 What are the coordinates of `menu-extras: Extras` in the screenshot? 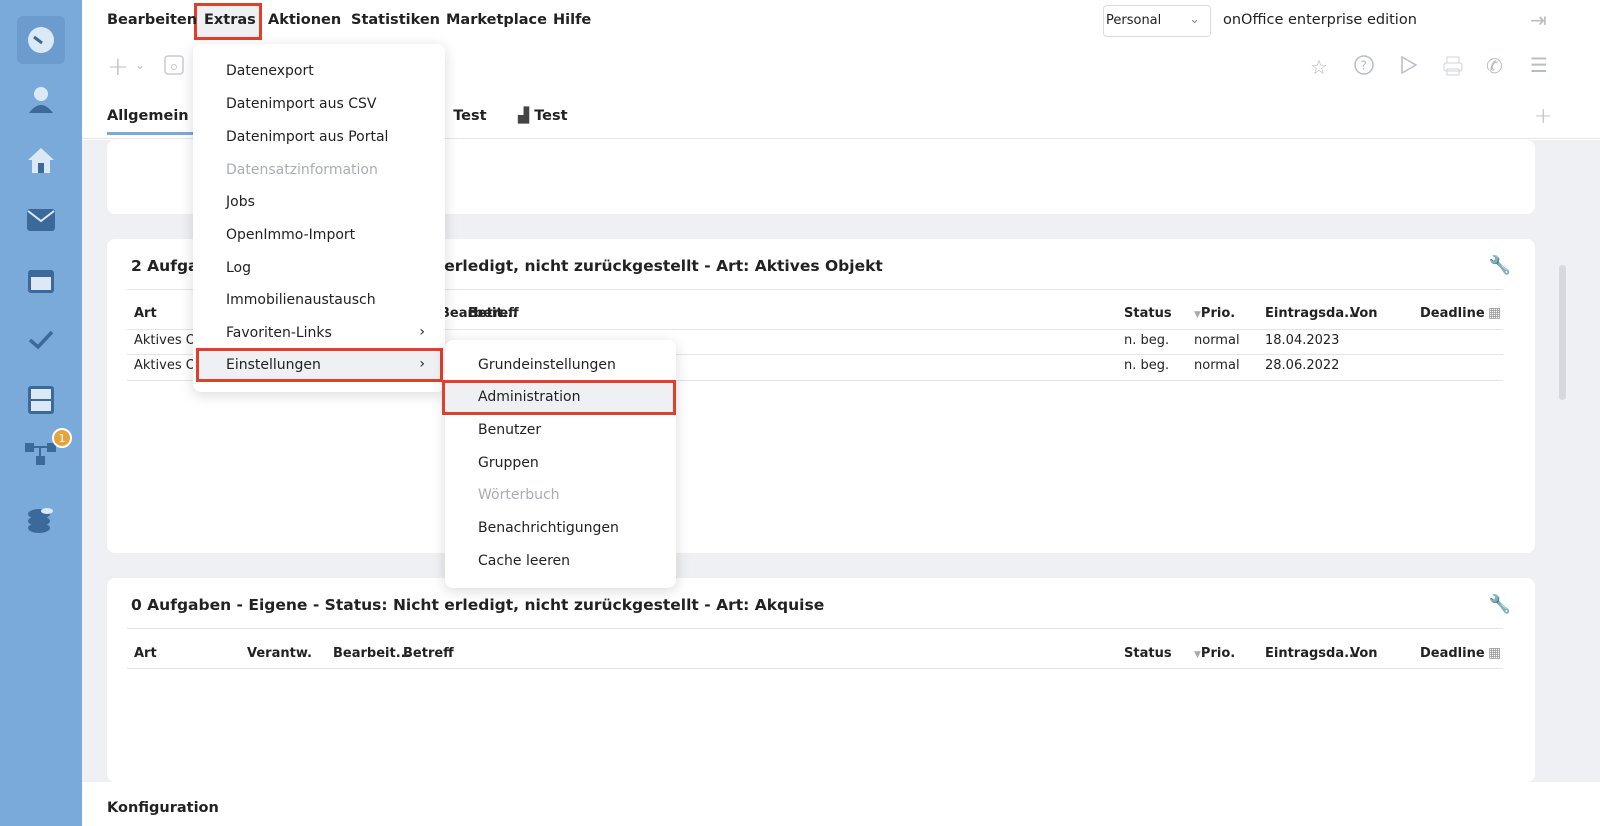 It's located at (230, 20).